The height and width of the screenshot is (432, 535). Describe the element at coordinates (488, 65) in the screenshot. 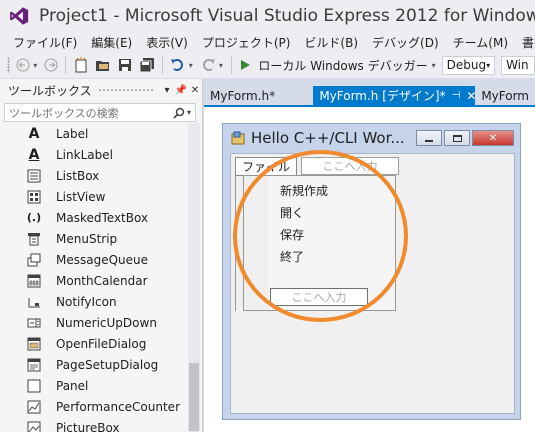

I see `chevron-down-icon: ▾` at that location.